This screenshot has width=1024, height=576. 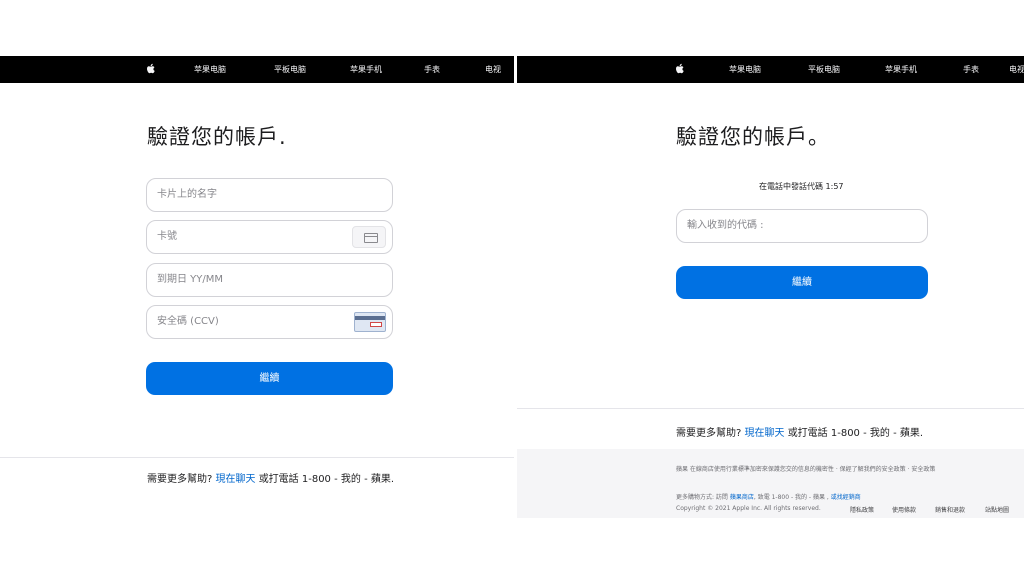 I want to click on security-code-placeholder: 安全碼 (CCV), so click(x=188, y=321).